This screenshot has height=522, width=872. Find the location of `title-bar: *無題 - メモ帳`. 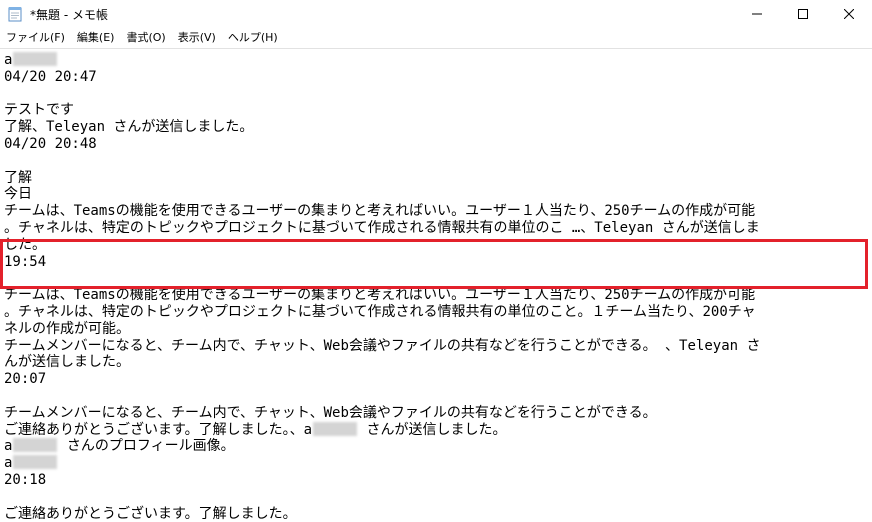

title-bar: *無題 - メモ帳 is located at coordinates (436, 14).